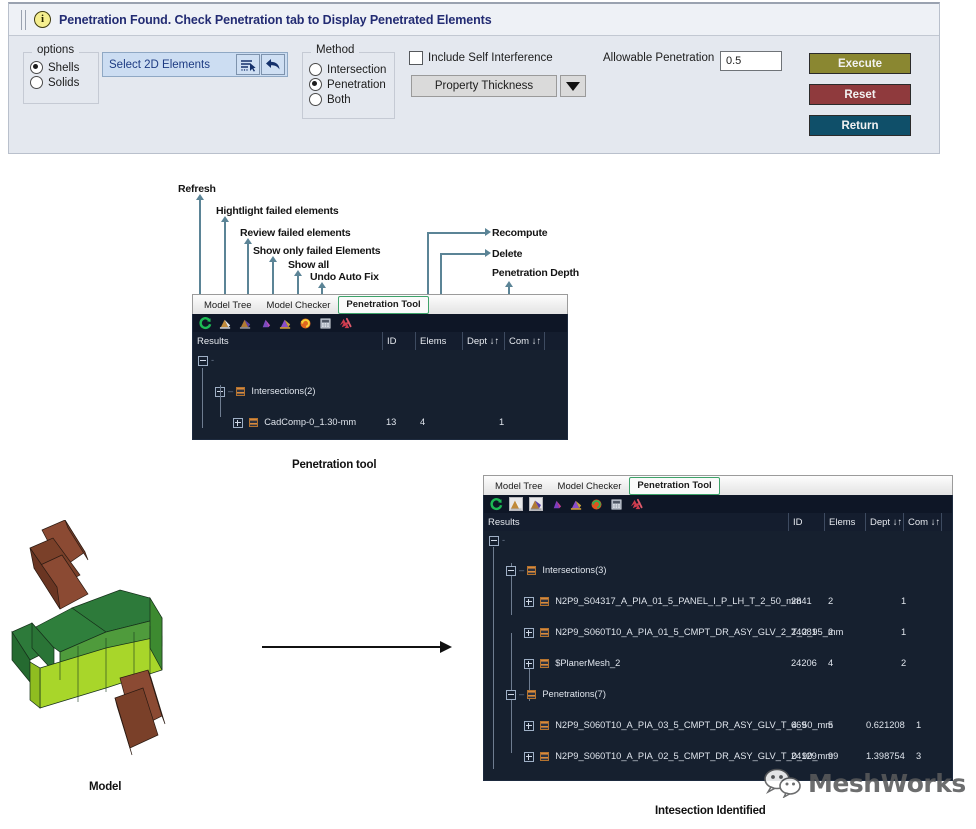  I want to click on select-list-icon, so click(248, 64).